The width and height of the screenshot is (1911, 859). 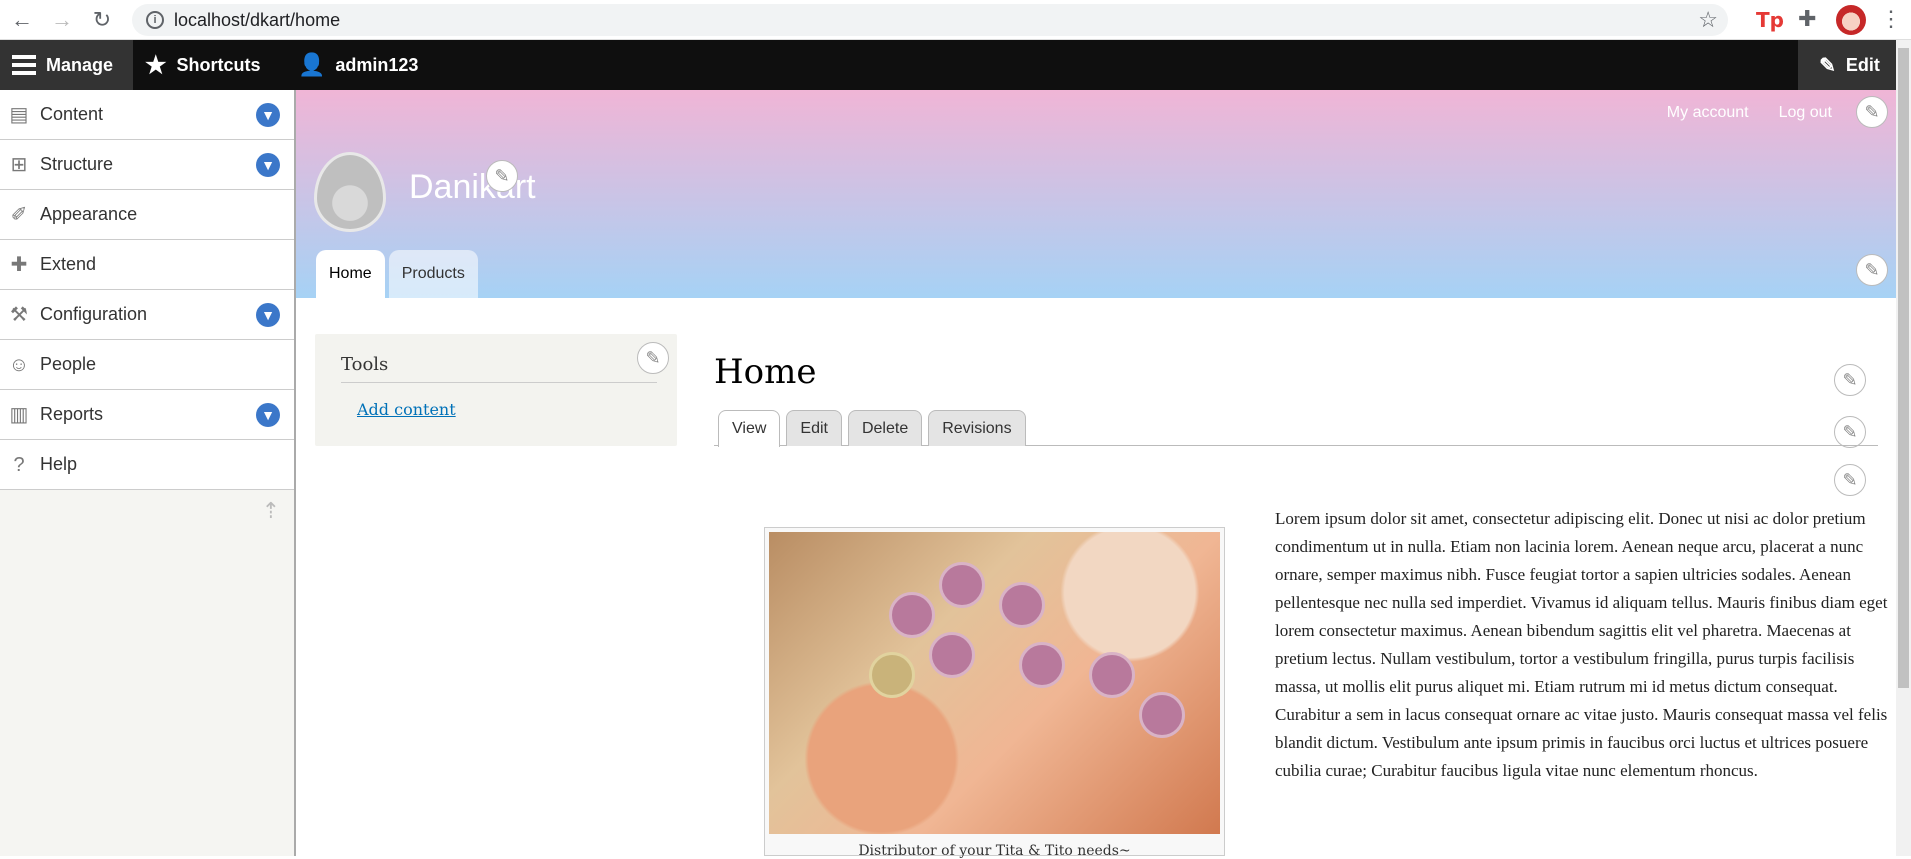 What do you see at coordinates (749, 428) in the screenshot?
I see `tab-view: View` at bounding box center [749, 428].